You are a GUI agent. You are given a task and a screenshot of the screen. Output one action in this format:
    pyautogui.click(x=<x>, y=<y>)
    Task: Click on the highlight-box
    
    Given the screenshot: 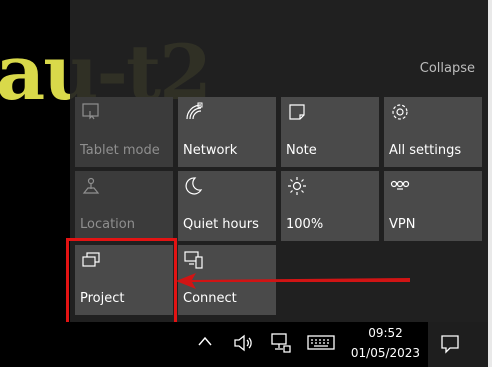 What is the action you would take?
    pyautogui.click(x=121, y=281)
    